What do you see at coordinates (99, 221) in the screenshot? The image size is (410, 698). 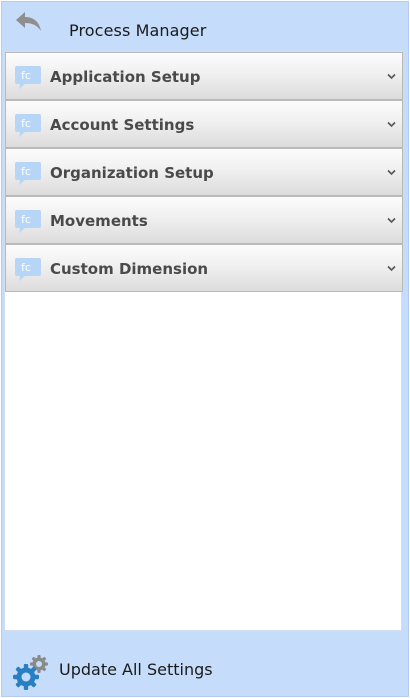 I see `menu-item-label: Movements` at bounding box center [99, 221].